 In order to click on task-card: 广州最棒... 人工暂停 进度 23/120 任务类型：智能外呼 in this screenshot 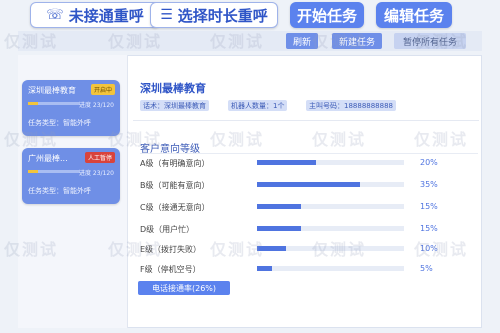, I will do `click(71, 176)`.